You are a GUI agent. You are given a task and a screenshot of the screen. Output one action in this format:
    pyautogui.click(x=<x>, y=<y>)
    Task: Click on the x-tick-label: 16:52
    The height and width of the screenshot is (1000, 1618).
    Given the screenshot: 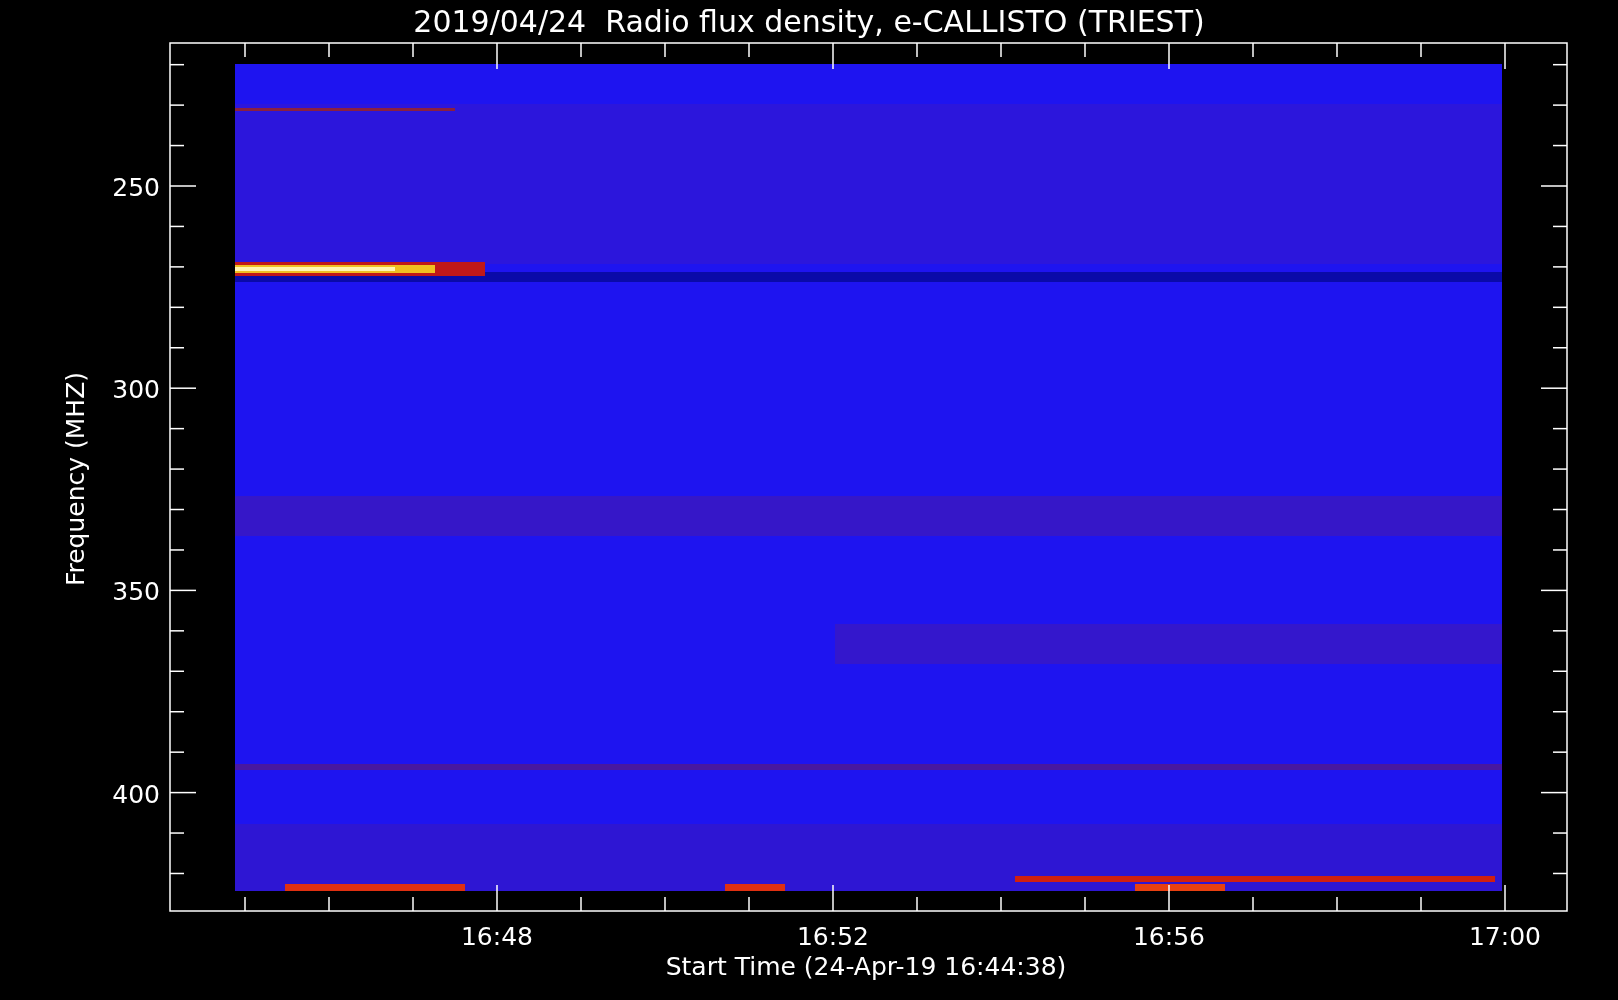 What is the action you would take?
    pyautogui.click(x=833, y=936)
    